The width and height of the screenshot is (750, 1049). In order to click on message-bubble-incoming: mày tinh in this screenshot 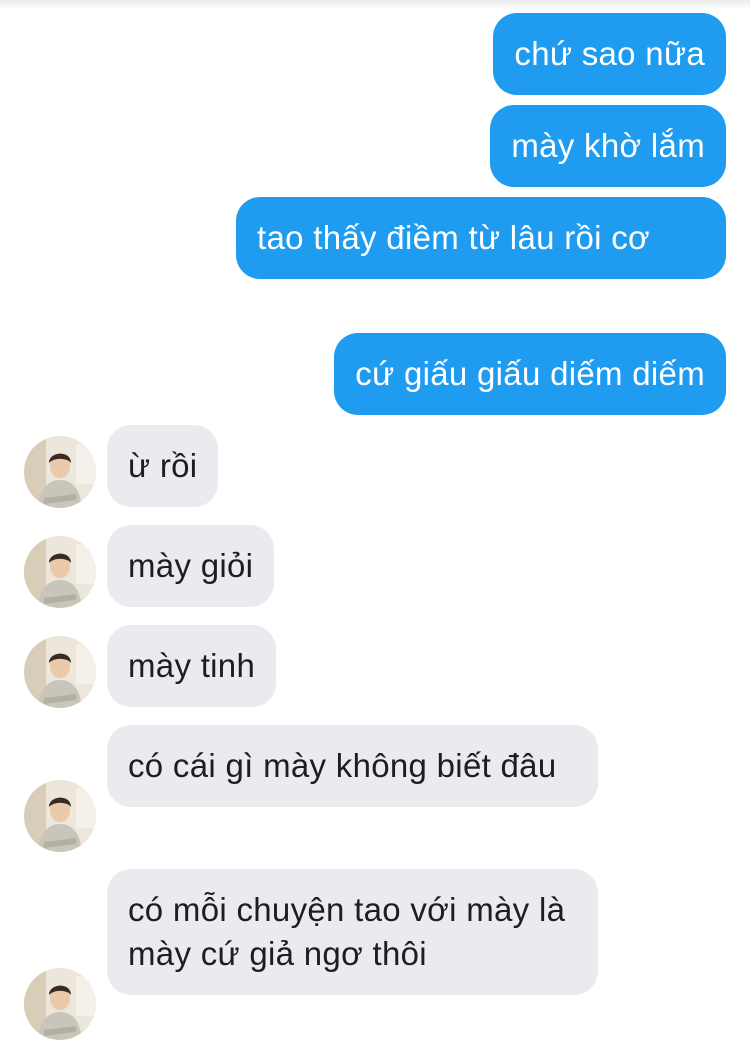, I will do `click(192, 666)`.